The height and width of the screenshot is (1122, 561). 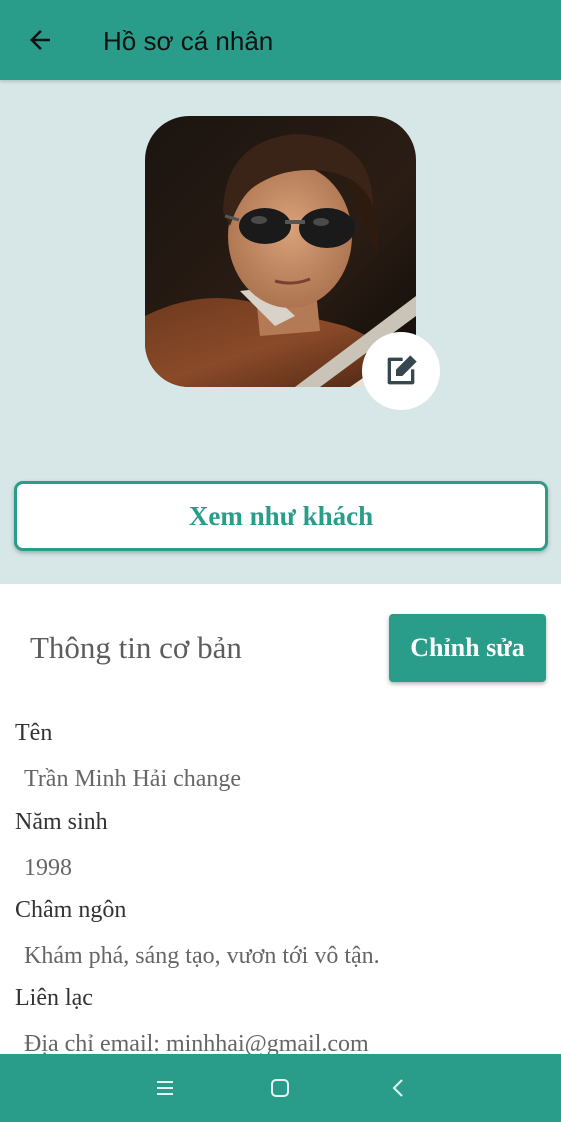 I want to click on back-button, so click(x=40, y=40).